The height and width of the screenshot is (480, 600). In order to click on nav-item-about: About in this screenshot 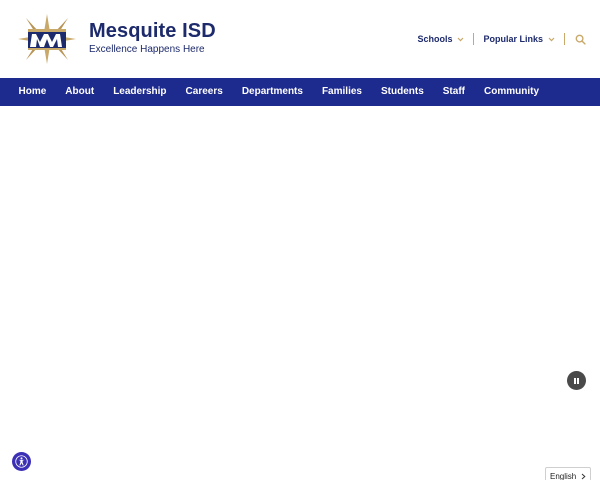, I will do `click(80, 92)`.